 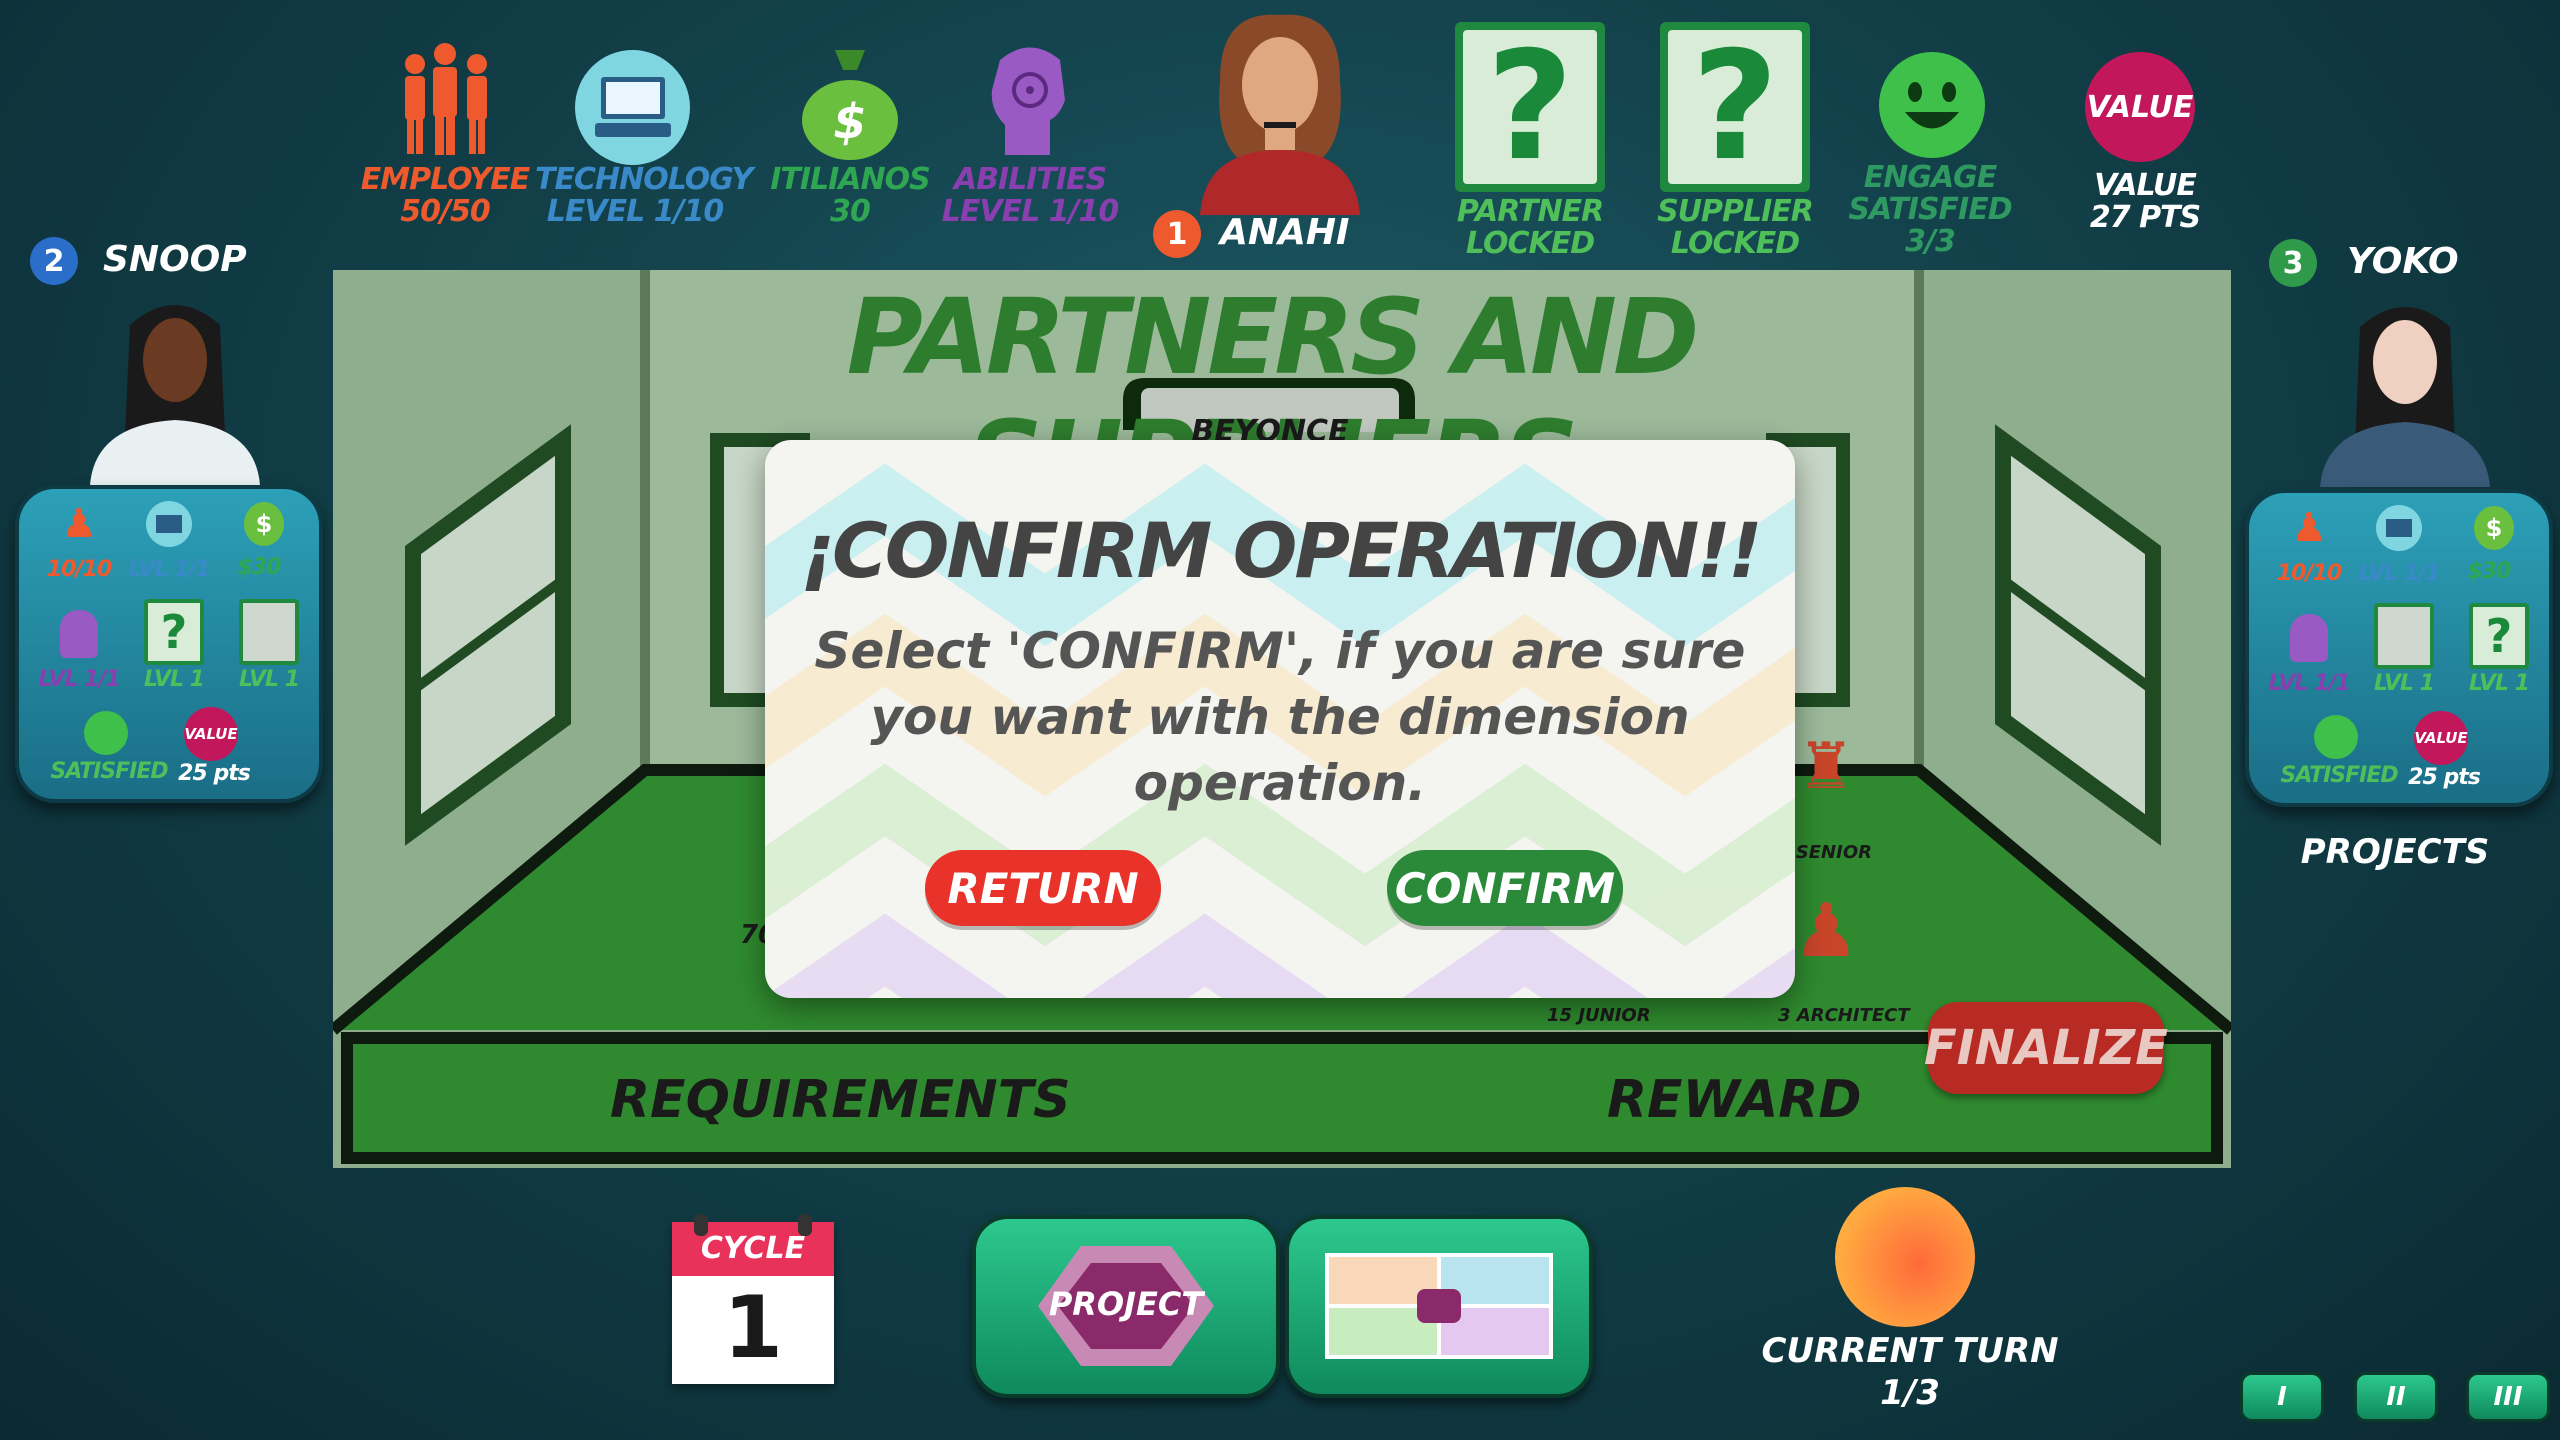 What do you see at coordinates (753, 1328) in the screenshot?
I see `cycle-value: 1` at bounding box center [753, 1328].